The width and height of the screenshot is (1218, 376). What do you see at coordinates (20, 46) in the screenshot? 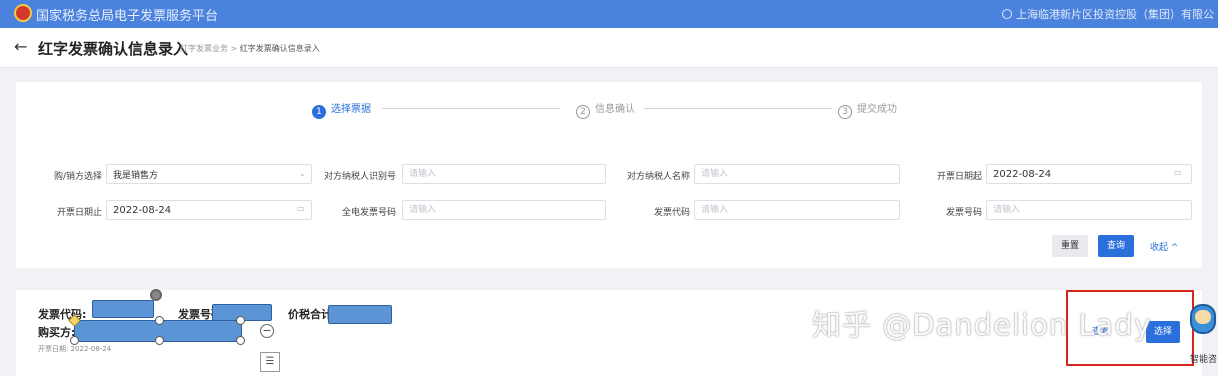
I see `back-arrow-icon: ←` at bounding box center [20, 46].